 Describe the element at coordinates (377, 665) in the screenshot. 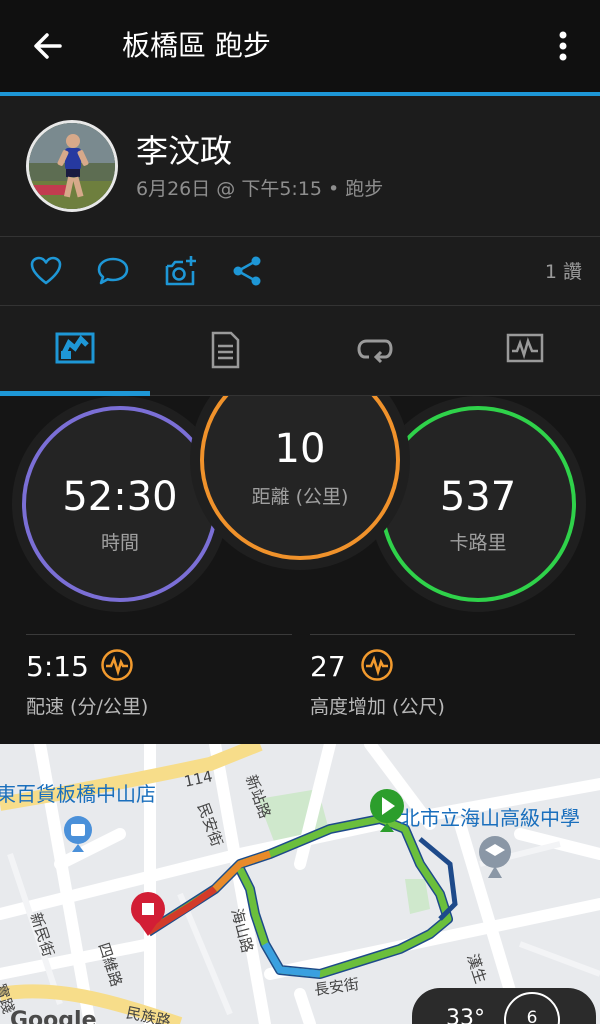

I see `elevation-chart-icon` at that location.